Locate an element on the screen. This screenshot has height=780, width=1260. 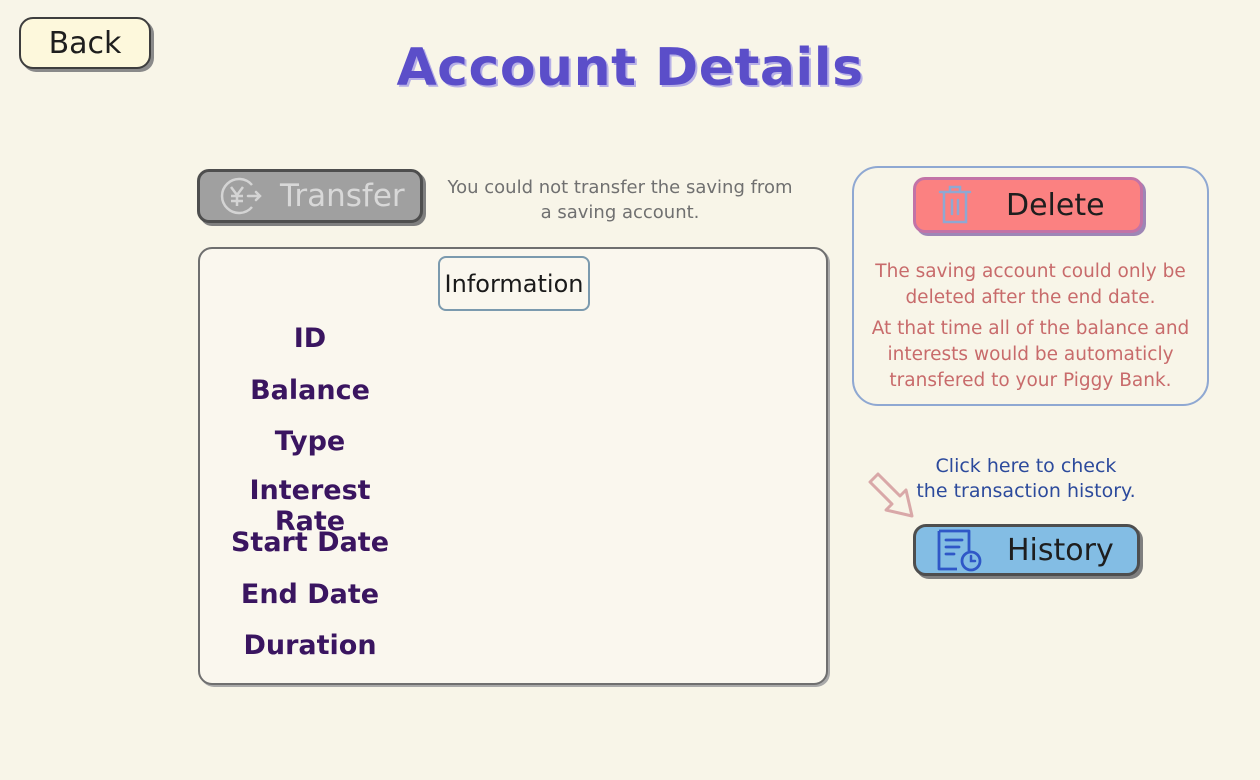
delete-note-line: The saving account could only be is located at coordinates (1030, 271).